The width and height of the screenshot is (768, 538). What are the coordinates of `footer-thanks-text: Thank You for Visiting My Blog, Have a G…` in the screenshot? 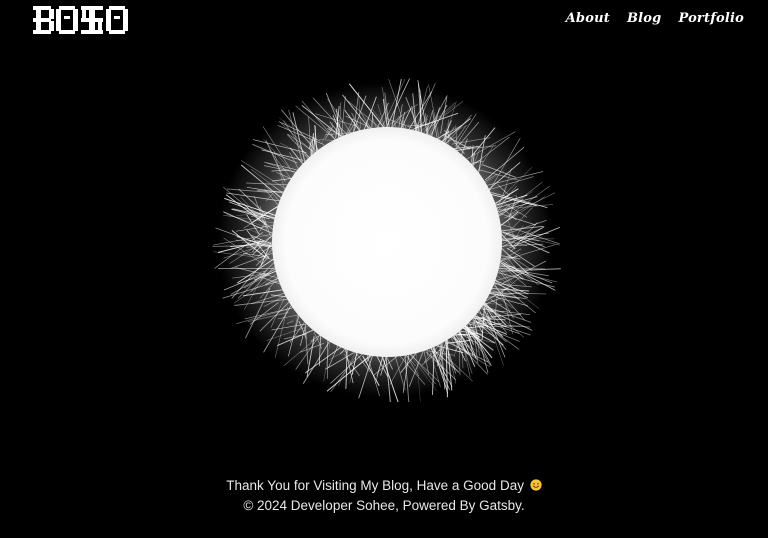 It's located at (375, 485).